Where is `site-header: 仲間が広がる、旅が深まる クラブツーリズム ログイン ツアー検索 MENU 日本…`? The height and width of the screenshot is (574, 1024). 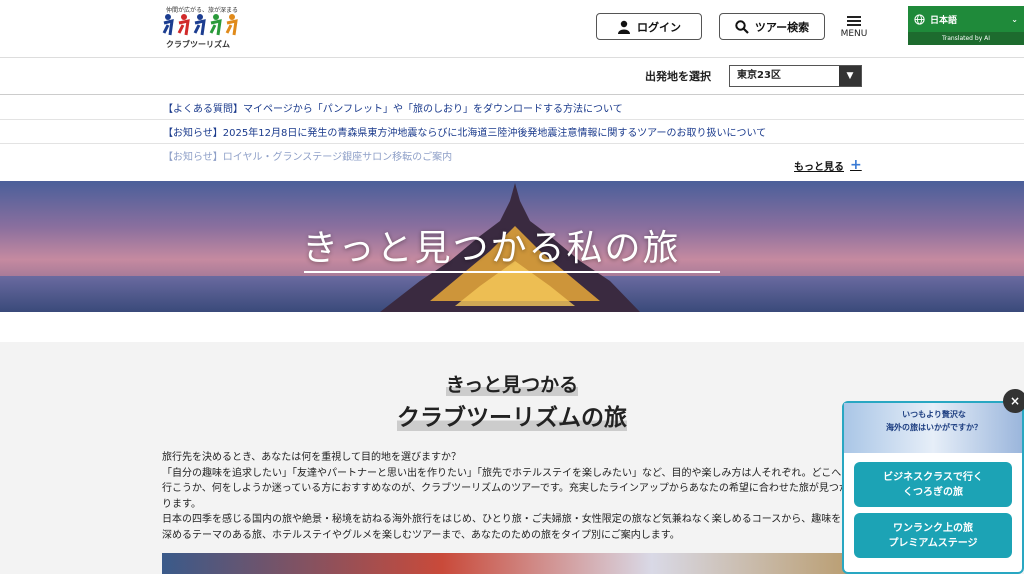
site-header: 仲間が広がる、旅が深まる クラブツーリズム ログイン ツアー検索 MENU 日本… is located at coordinates (512, 29).